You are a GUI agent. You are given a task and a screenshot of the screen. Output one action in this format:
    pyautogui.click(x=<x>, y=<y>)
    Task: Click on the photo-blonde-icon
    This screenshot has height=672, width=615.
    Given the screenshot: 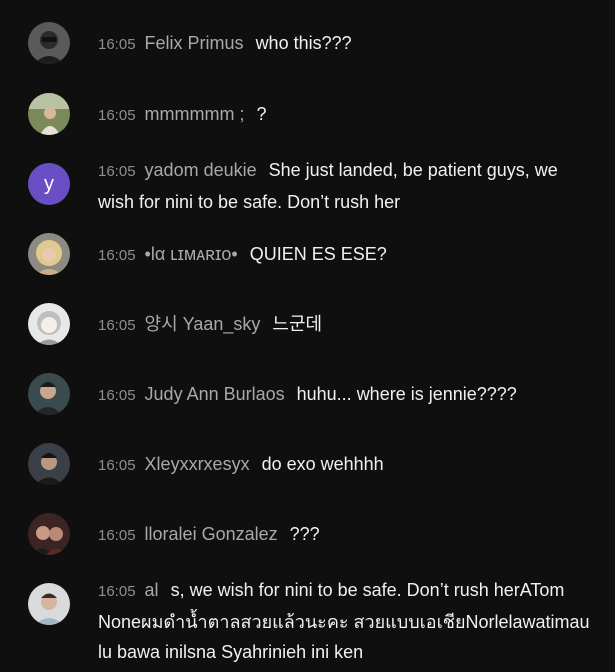 What is the action you would take?
    pyautogui.click(x=49, y=254)
    